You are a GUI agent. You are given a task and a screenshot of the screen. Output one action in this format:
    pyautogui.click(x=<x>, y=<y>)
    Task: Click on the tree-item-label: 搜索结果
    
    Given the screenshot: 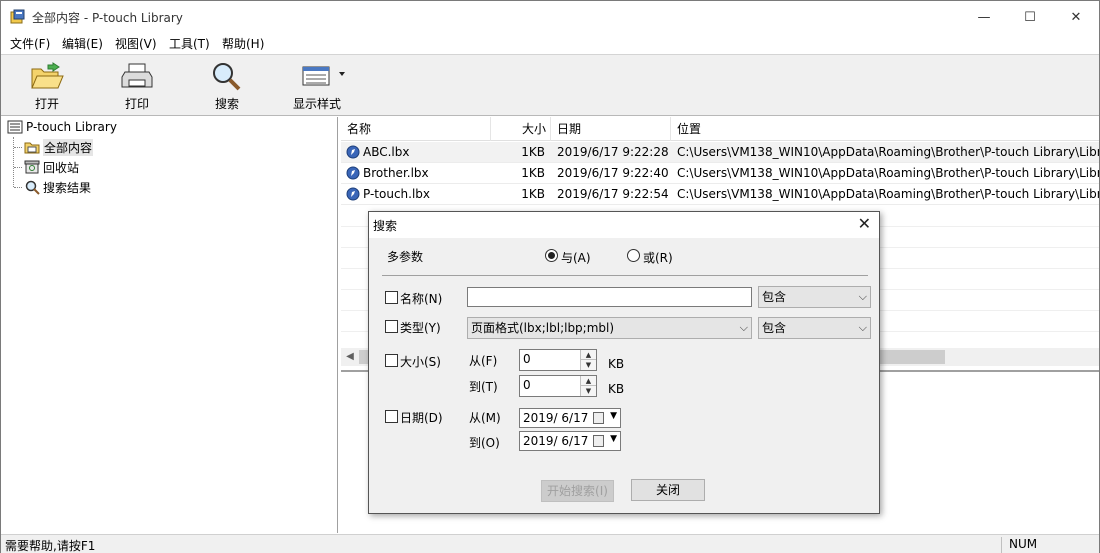 What is the action you would take?
    pyautogui.click(x=67, y=187)
    